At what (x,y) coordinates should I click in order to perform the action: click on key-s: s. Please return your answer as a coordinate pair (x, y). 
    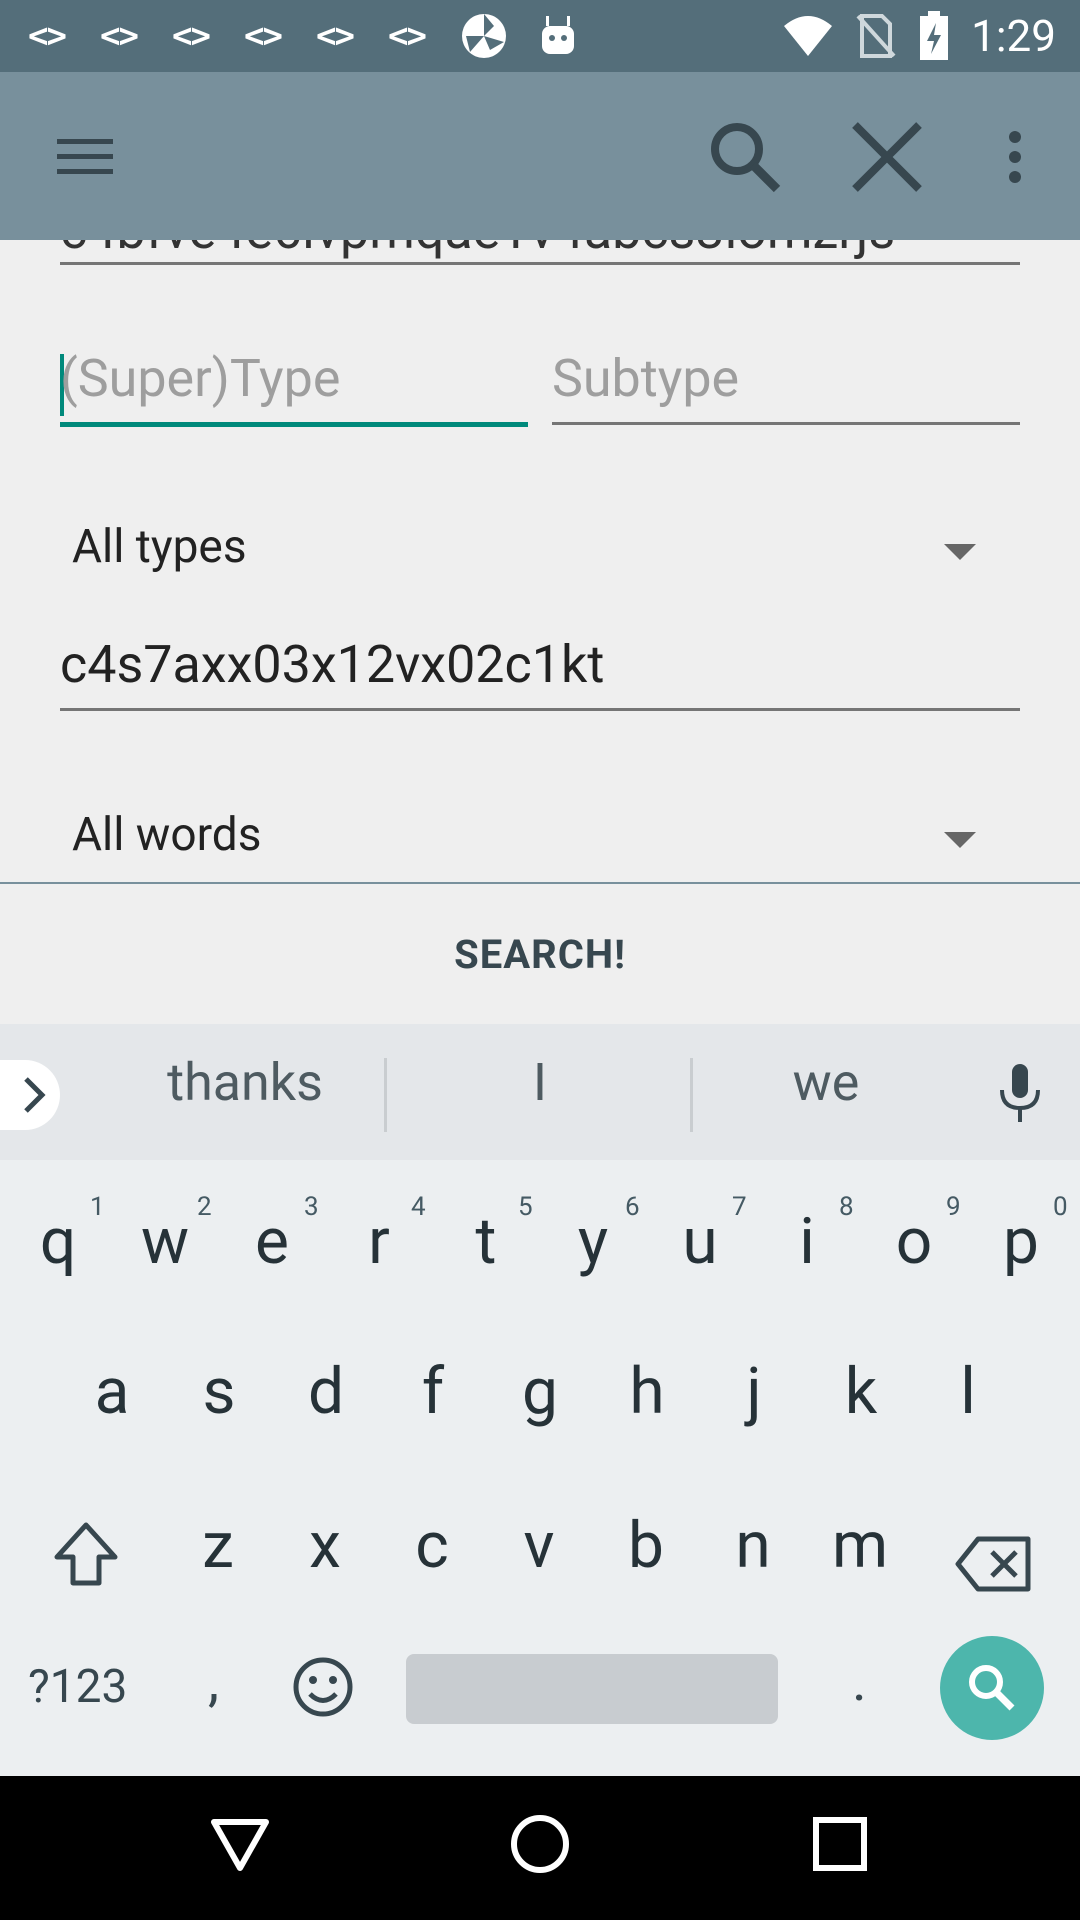
    Looking at the image, I should click on (219, 1391).